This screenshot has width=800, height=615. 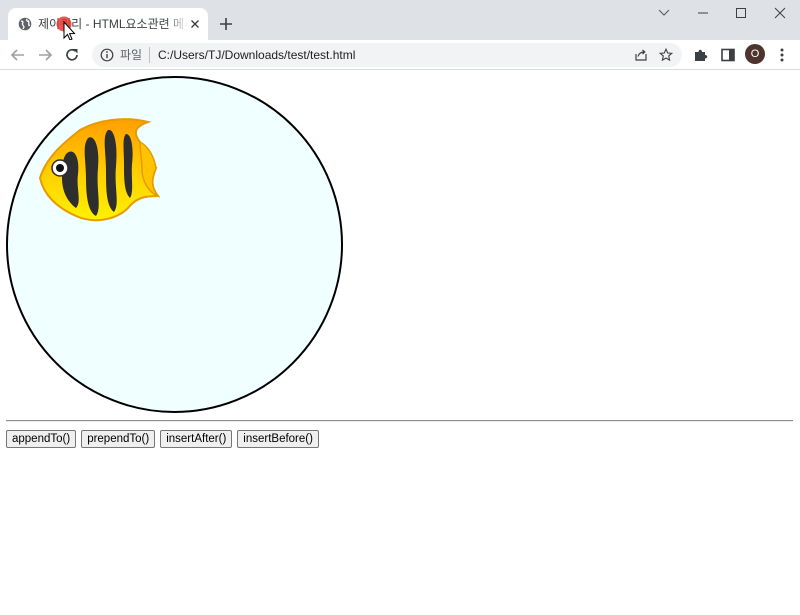 What do you see at coordinates (400, 20) in the screenshot?
I see `tab-strip: 제이쿼리 - HTML요소관련 메서드` at bounding box center [400, 20].